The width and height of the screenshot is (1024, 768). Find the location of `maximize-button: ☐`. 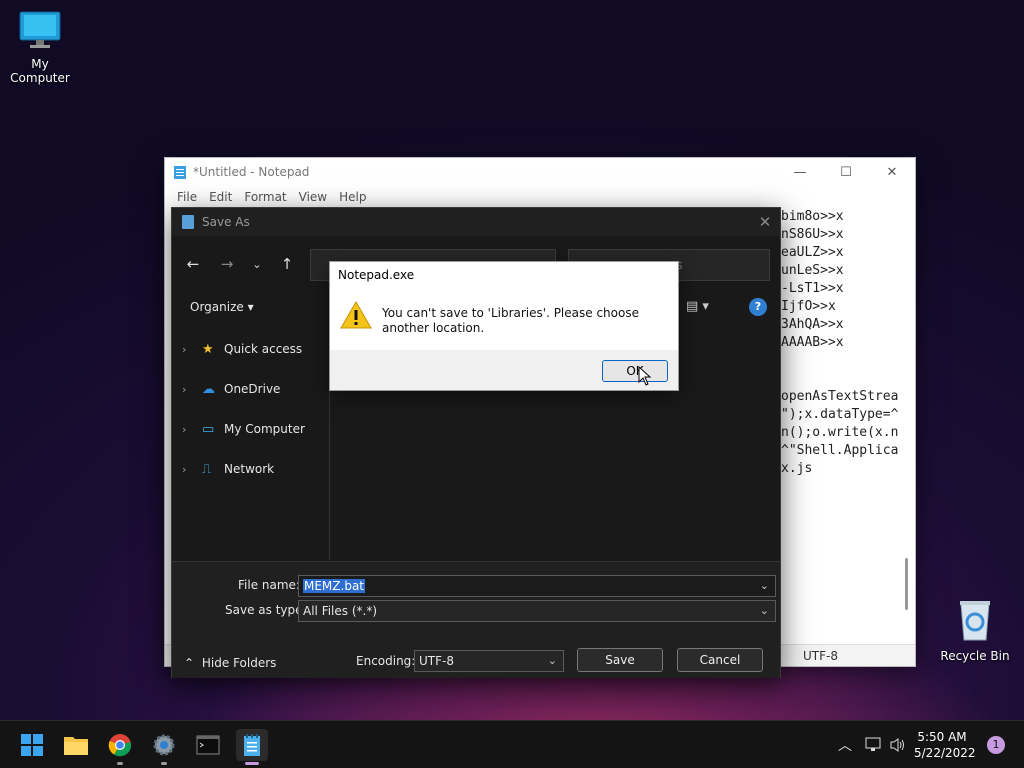

maximize-button: ☐ is located at coordinates (846, 172).